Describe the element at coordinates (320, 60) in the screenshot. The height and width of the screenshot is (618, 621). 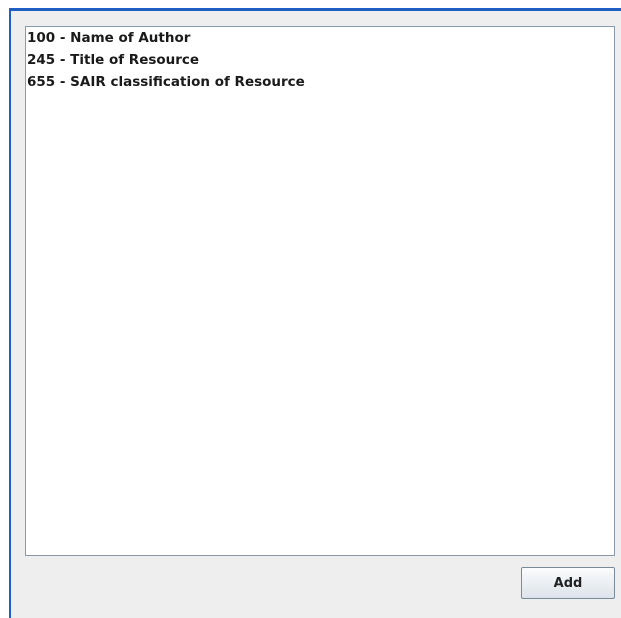
I see `list-item: 245 - Title of Resource` at that location.